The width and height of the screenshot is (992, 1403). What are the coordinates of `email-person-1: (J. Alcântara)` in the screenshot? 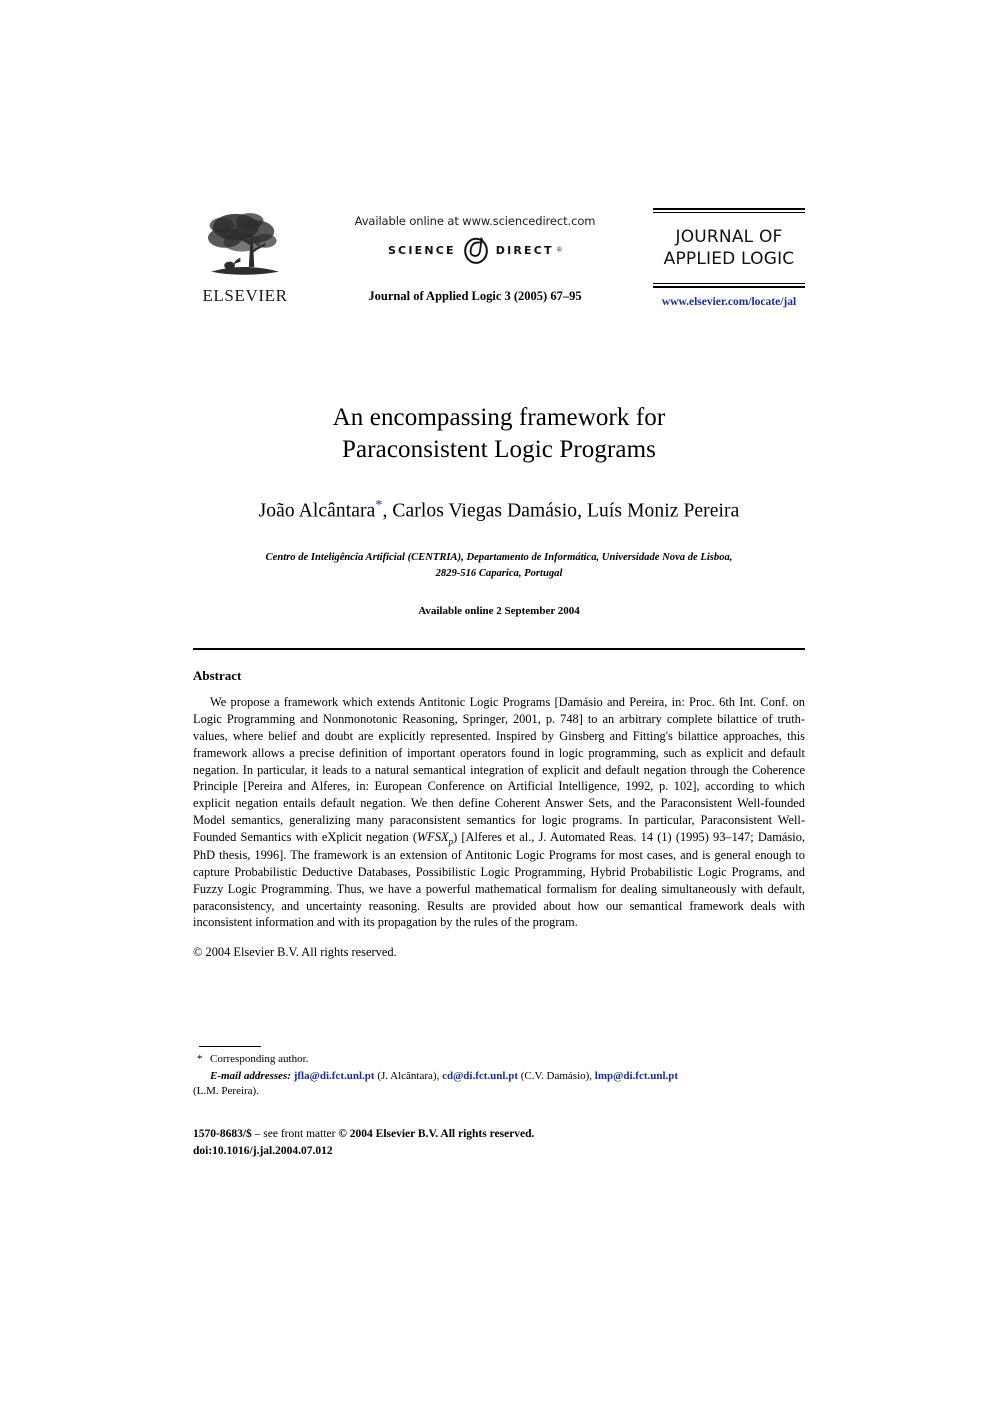 It's located at (407, 1075).